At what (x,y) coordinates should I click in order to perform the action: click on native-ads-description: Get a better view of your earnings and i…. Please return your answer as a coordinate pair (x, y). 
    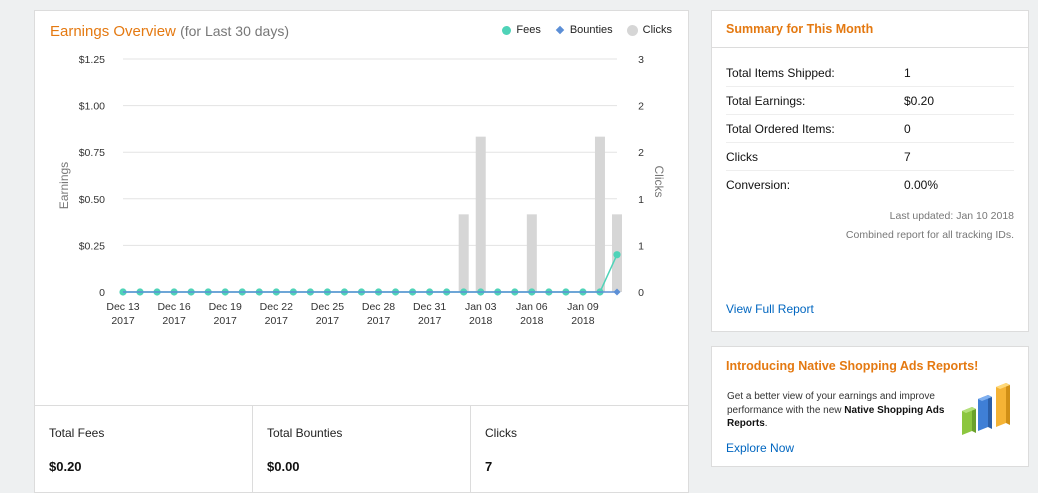
    Looking at the image, I should click on (839, 410).